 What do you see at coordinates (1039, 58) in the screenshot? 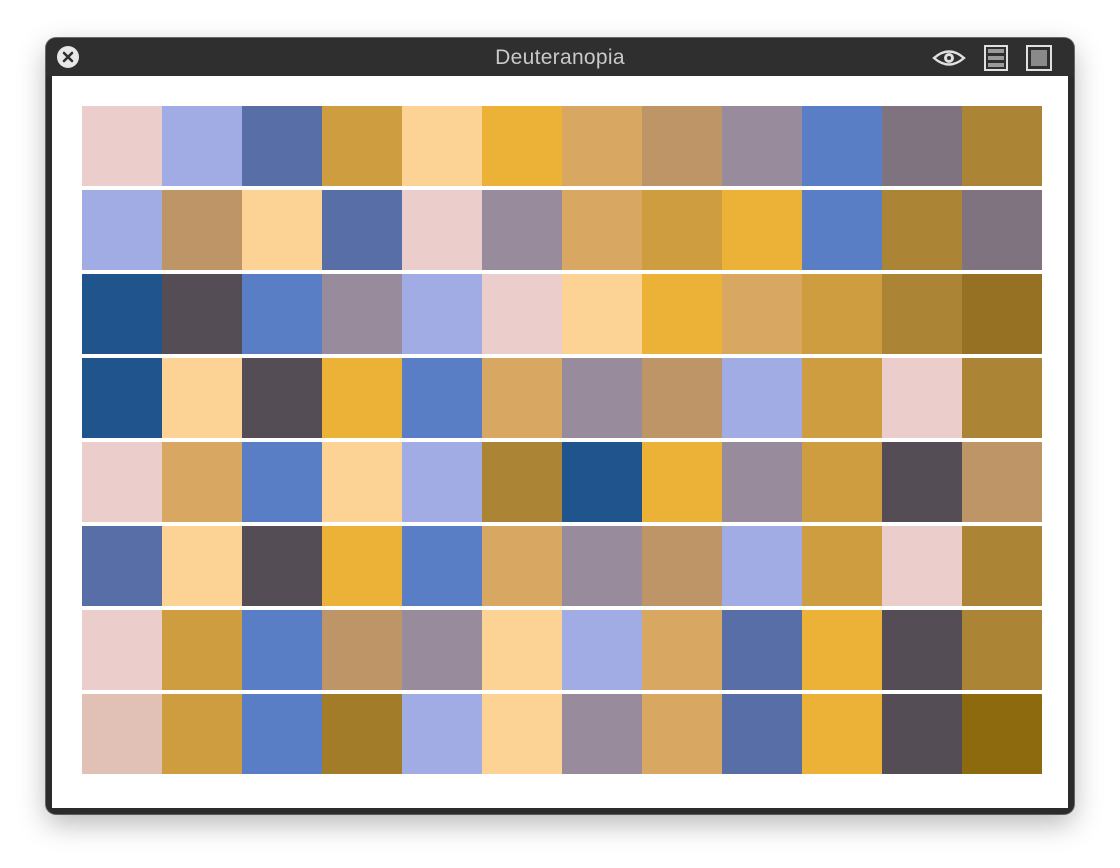
I see `square-icon` at bounding box center [1039, 58].